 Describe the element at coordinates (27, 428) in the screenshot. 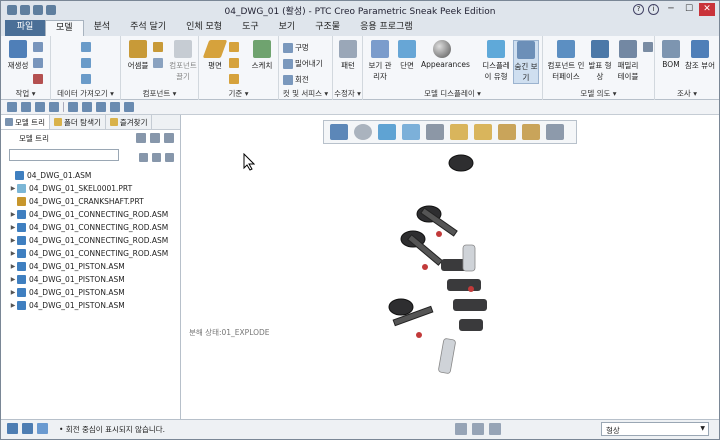

I see `browser-toggle-icon` at that location.